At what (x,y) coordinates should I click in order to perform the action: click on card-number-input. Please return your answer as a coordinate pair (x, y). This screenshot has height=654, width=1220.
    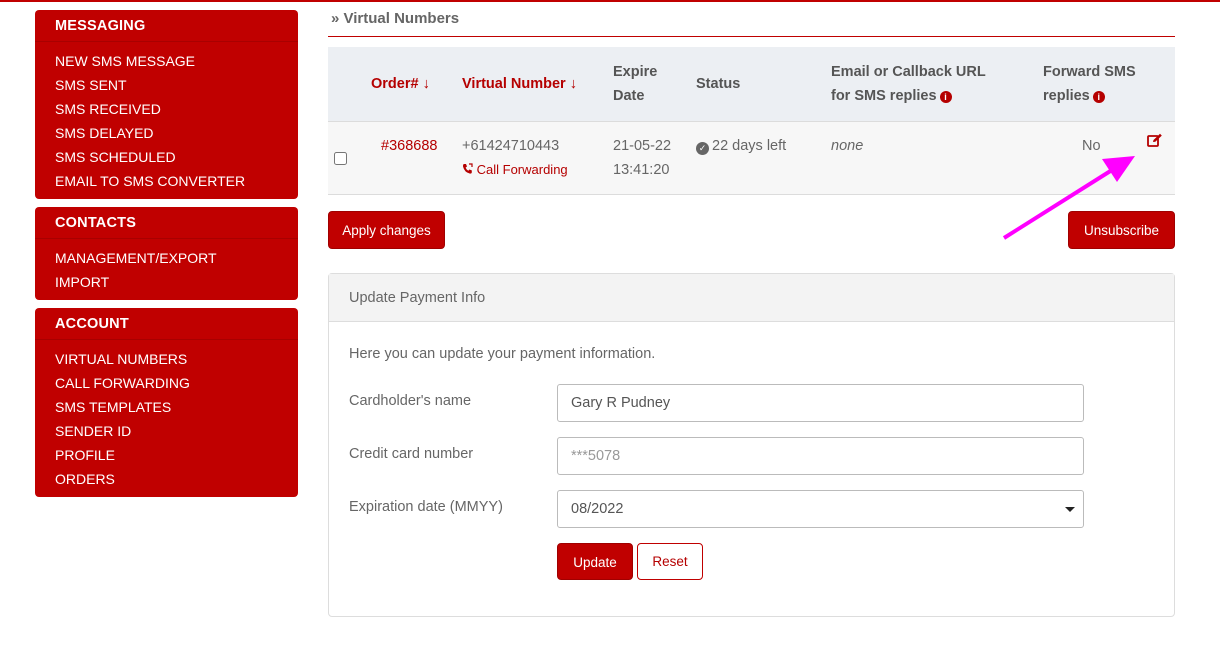
    Looking at the image, I should click on (820, 456).